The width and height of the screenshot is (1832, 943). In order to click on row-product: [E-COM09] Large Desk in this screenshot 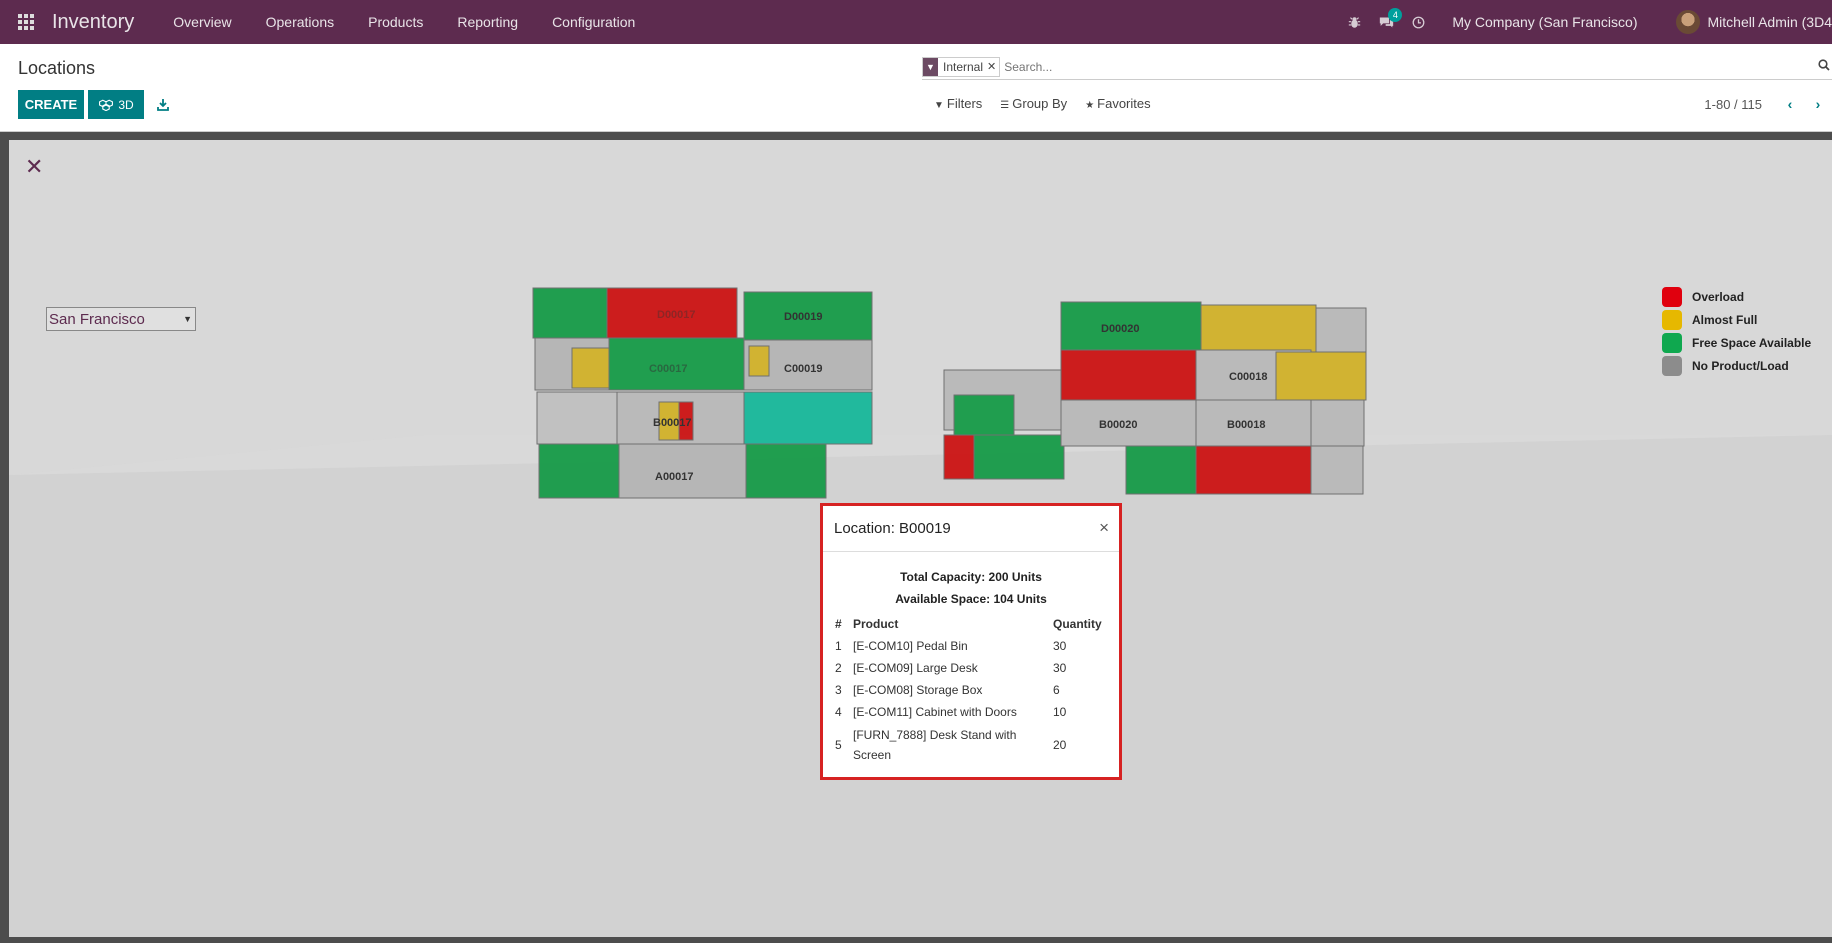, I will do `click(915, 668)`.